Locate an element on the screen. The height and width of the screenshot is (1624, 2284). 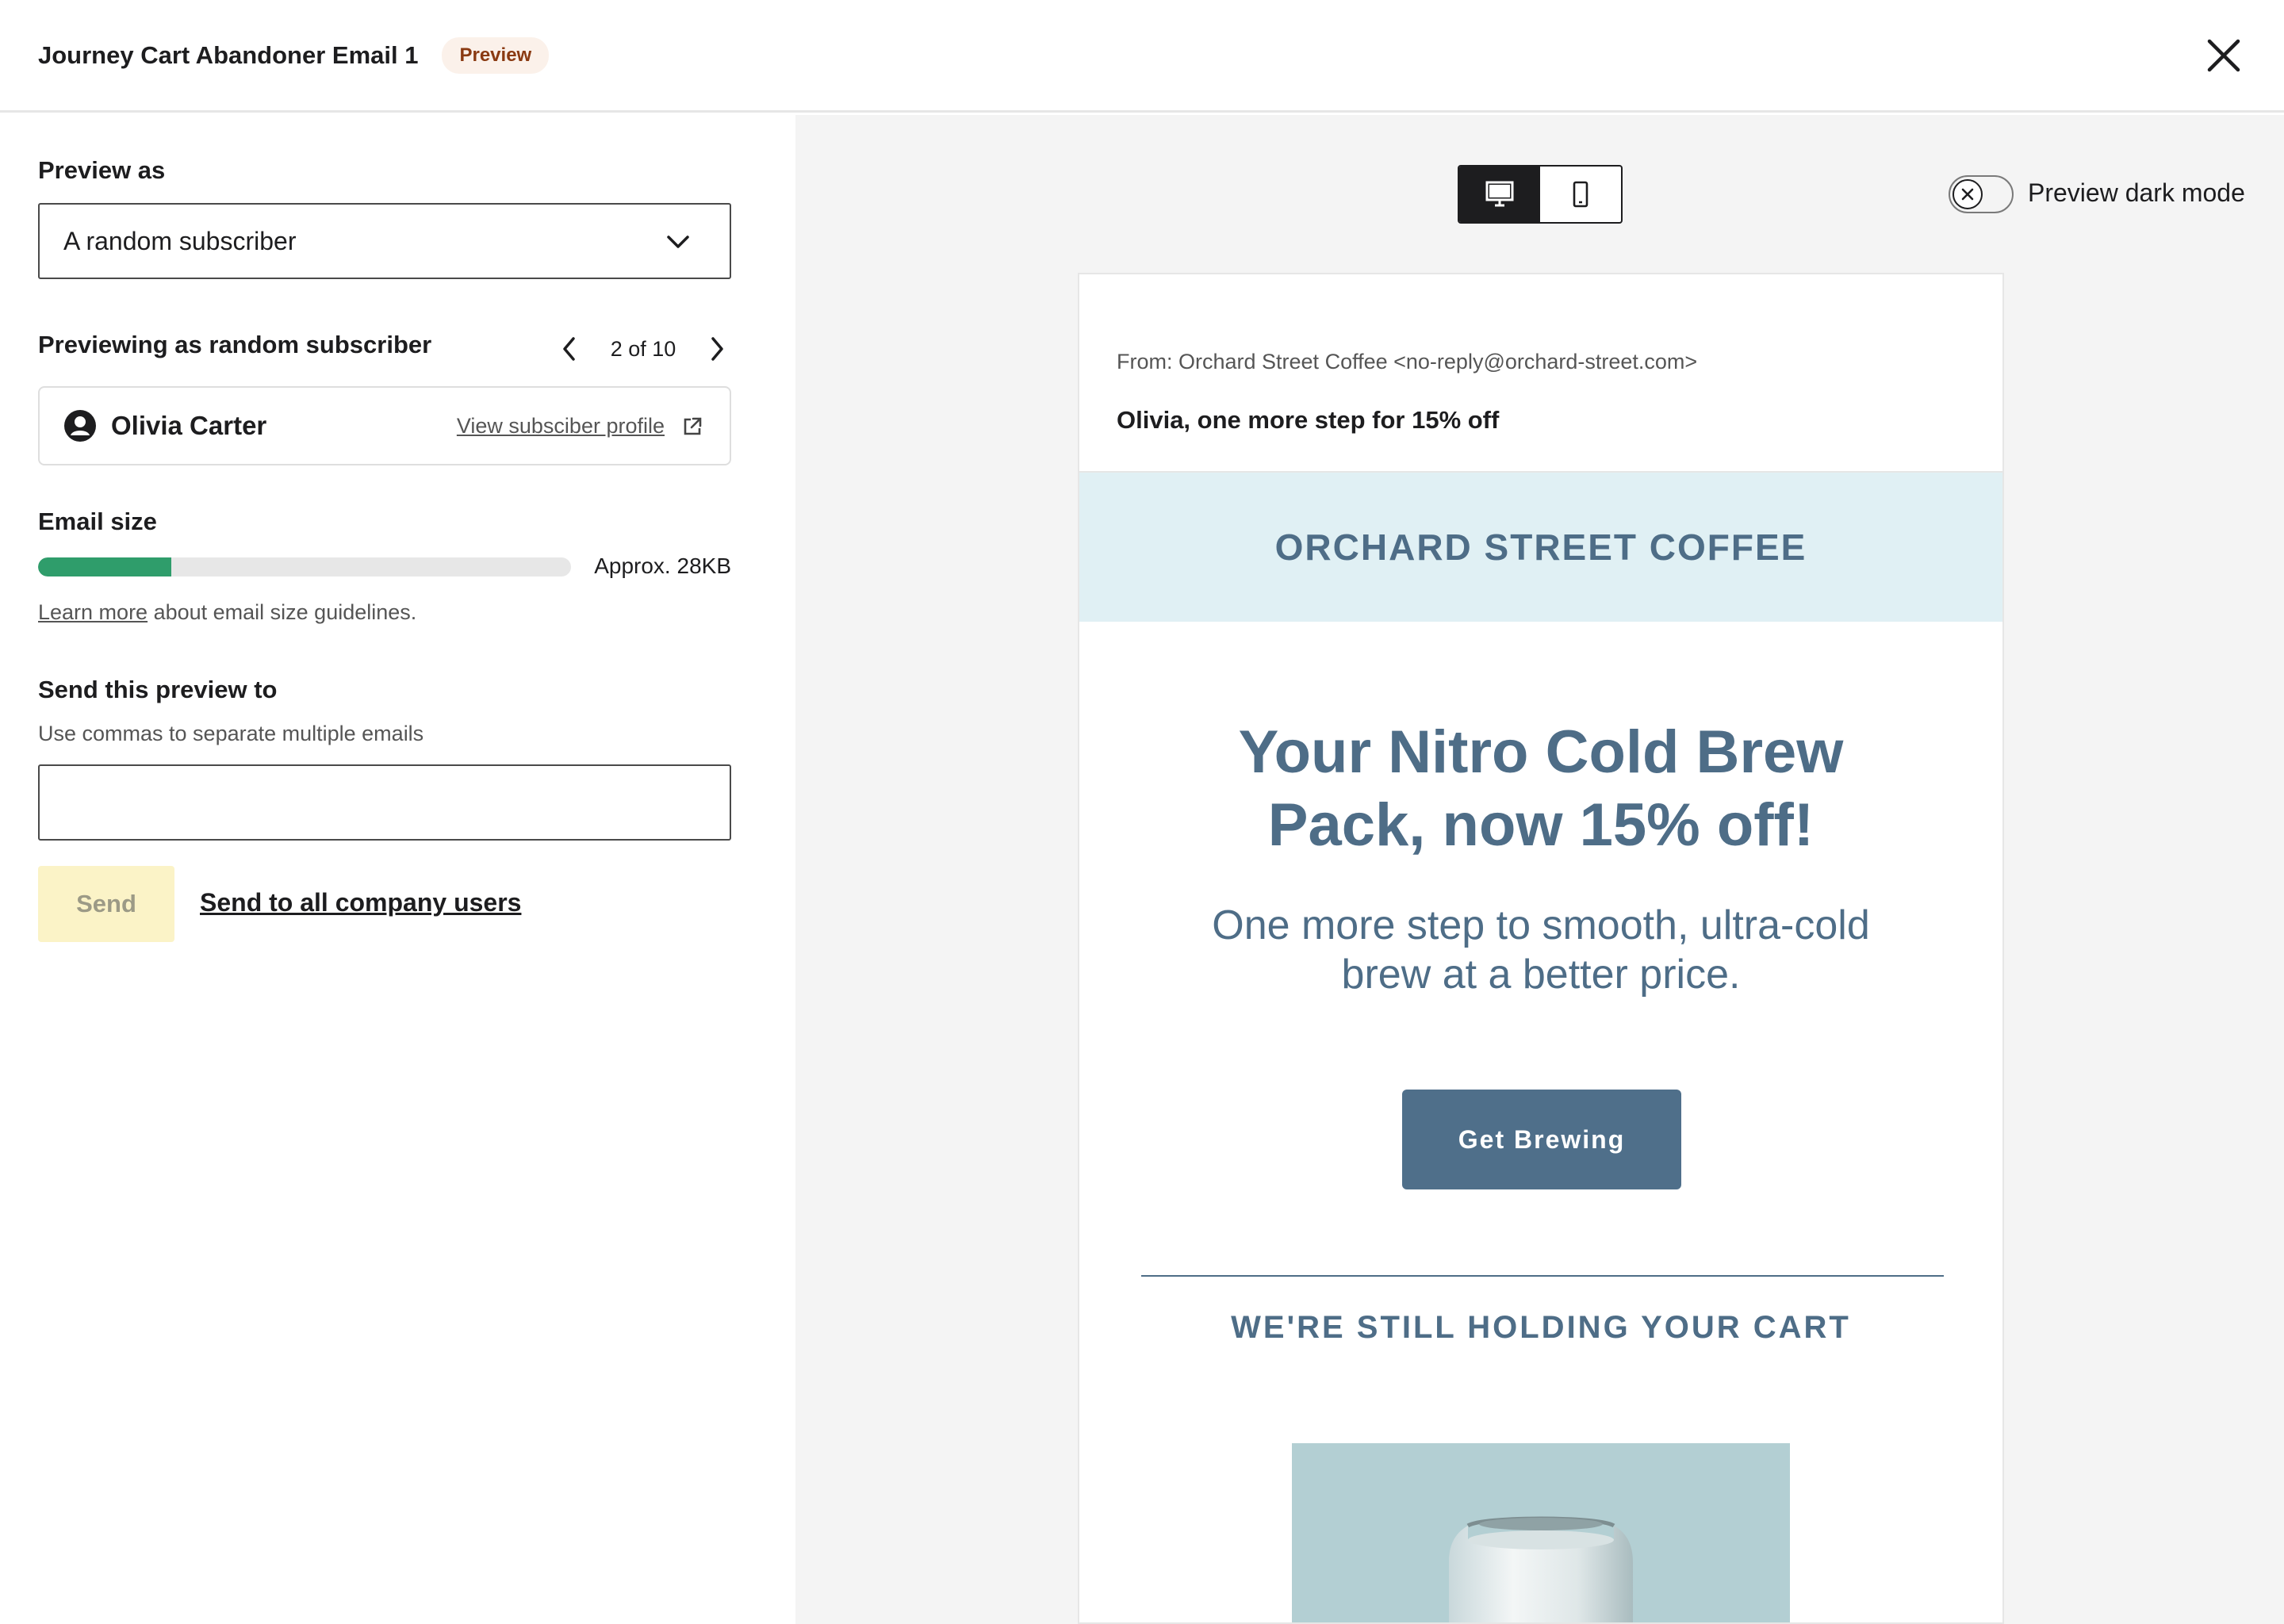
email-headline: Your Nitro Cold Brew Pack, now 15% off! is located at coordinates (1540, 789).